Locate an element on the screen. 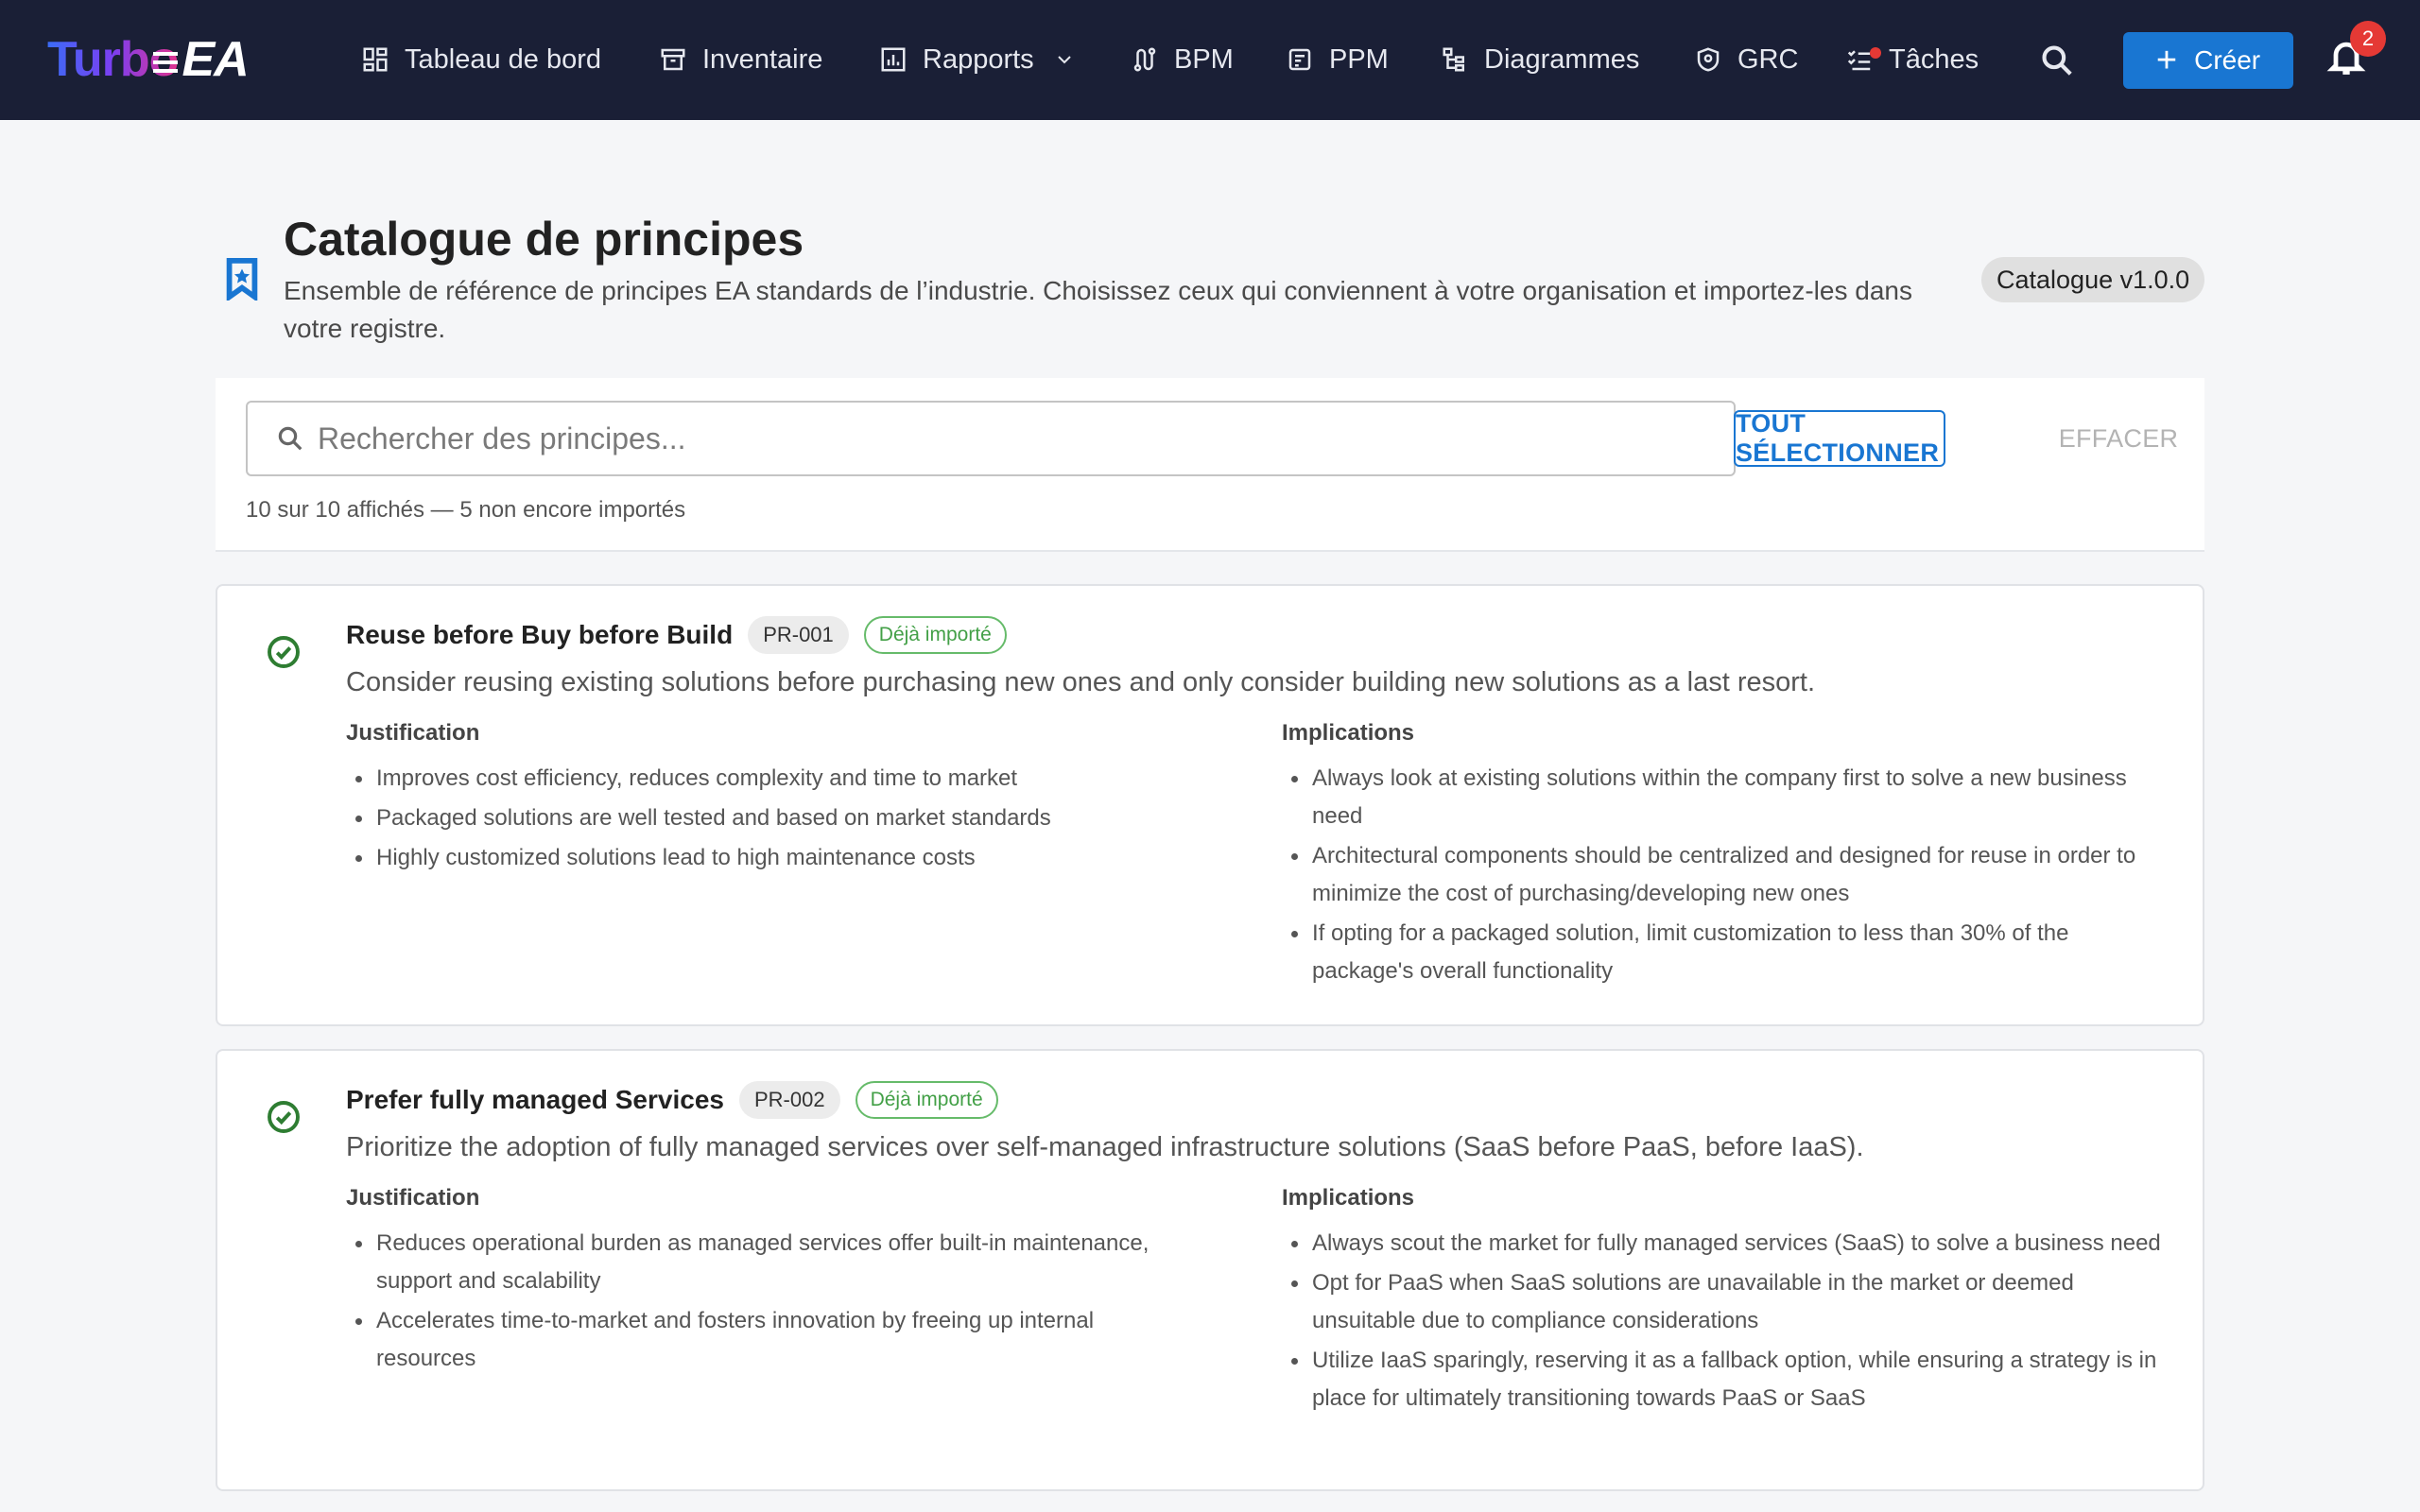 The height and width of the screenshot is (1512, 2420). nav-label-inventory: Inventaire is located at coordinates (762, 59).